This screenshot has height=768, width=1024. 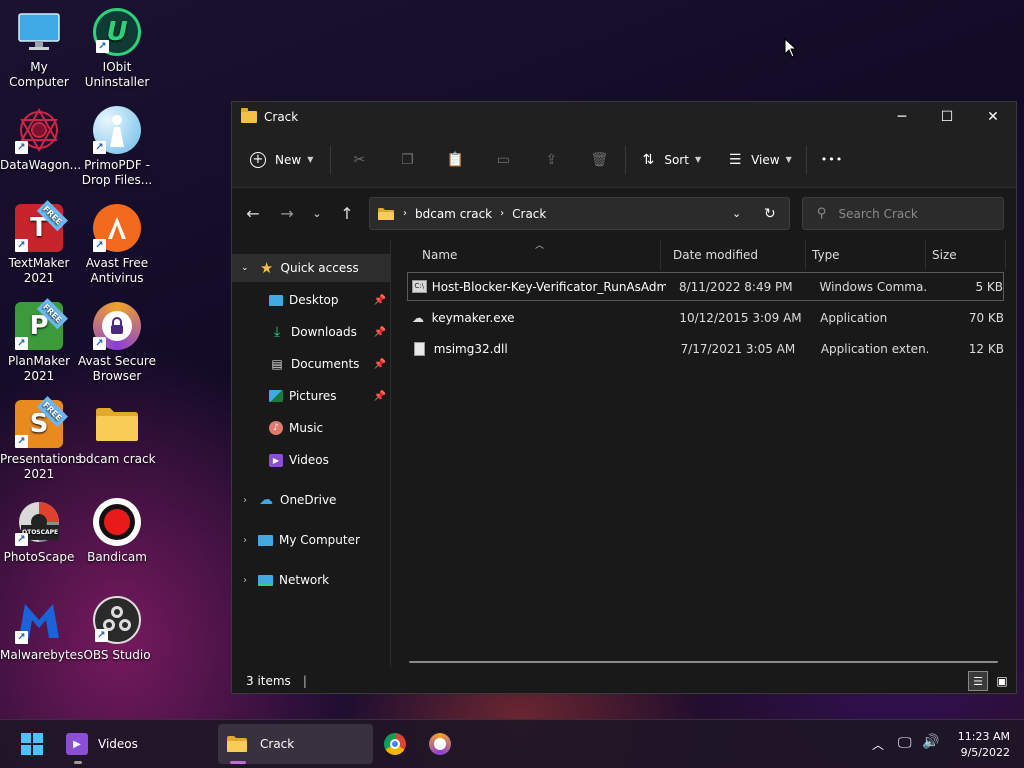 I want to click on desktop-icon-malwarebytes: ↗ Malwarebytes, so click(x=41, y=629).